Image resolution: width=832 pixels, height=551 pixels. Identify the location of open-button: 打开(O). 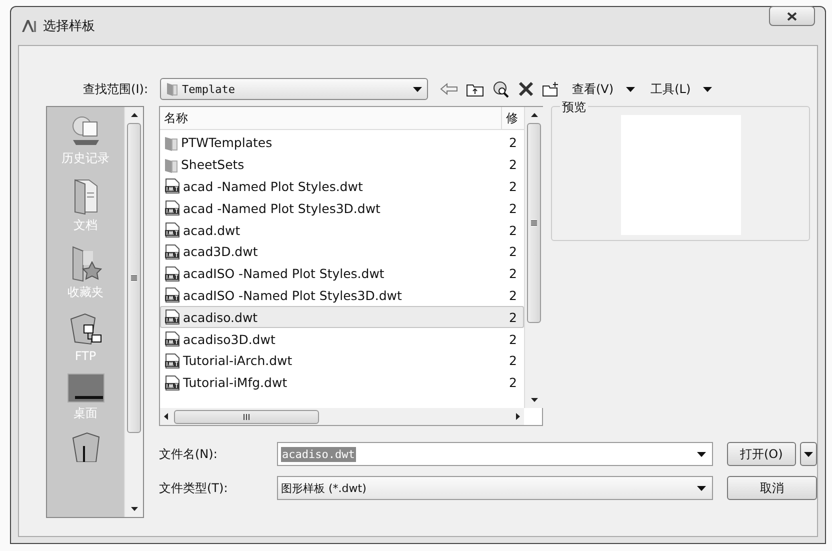
(761, 454).